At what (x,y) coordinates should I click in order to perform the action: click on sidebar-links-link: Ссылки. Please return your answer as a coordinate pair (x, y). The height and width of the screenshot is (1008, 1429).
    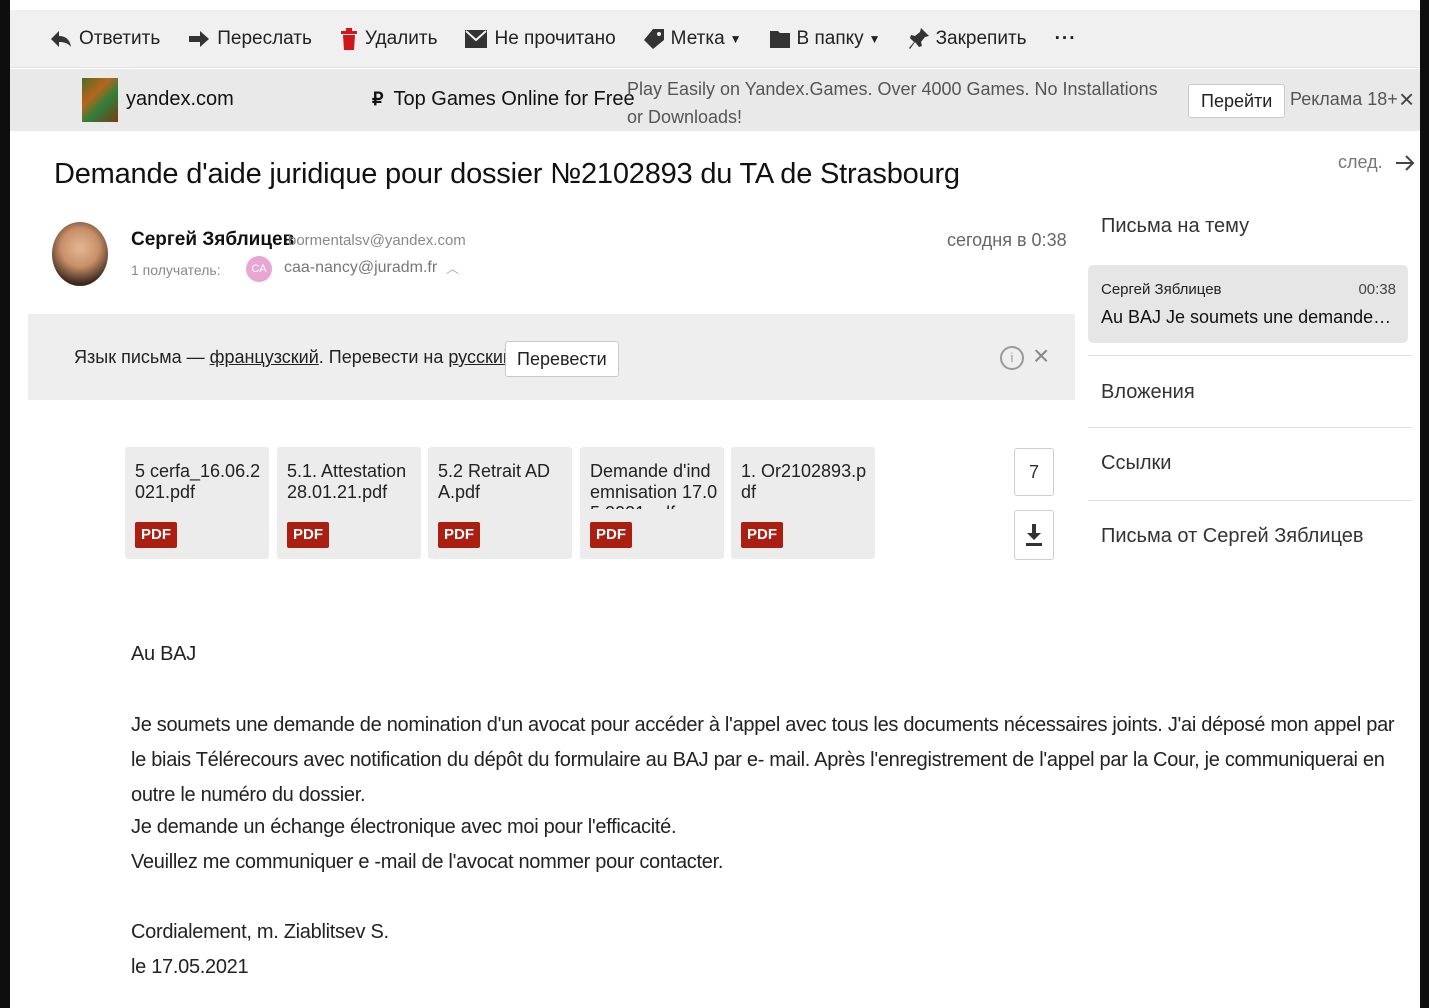
    Looking at the image, I should click on (1136, 463).